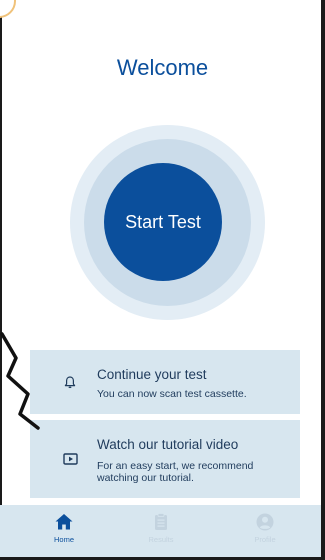  Describe the element at coordinates (163, 222) in the screenshot. I see `start-test-button: Start Test` at that location.